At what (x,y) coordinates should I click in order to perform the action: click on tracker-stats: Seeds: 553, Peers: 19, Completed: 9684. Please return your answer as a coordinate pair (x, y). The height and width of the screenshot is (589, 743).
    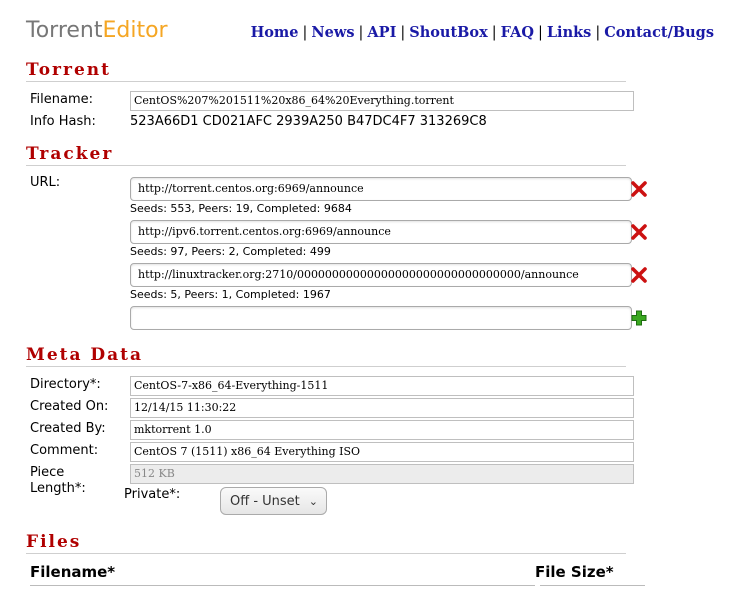
    Looking at the image, I should click on (241, 208).